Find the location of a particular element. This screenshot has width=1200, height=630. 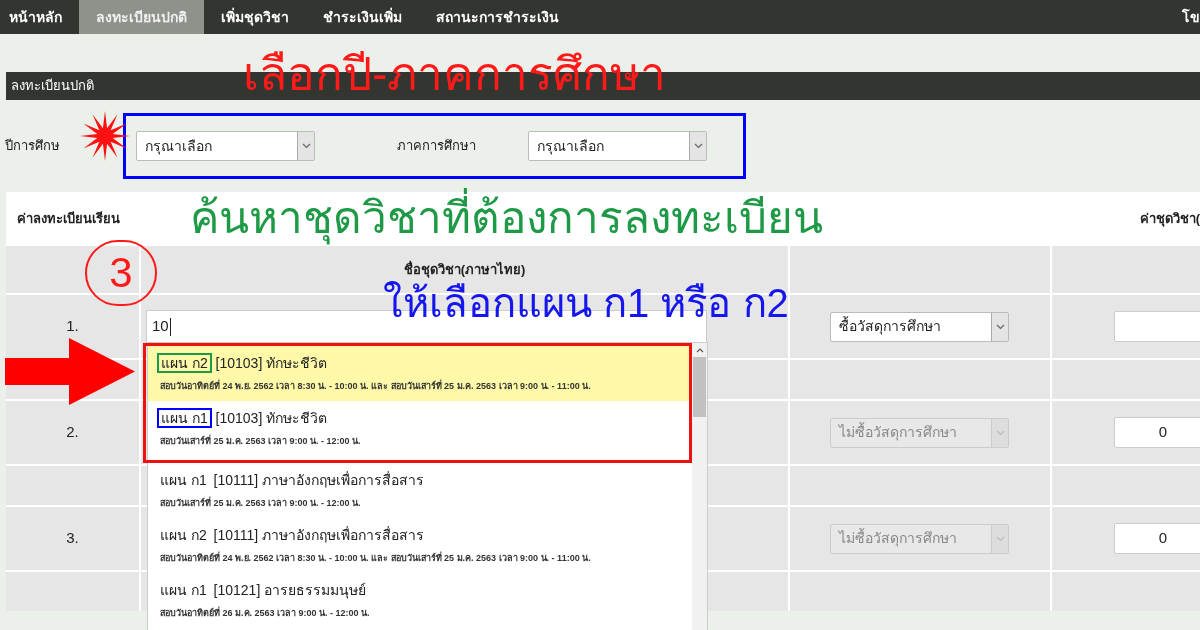

suggestion-title: แผน ก1 [10111] ภาษาอังกฤษเพื่อการสื่อสาร is located at coordinates (292, 480).